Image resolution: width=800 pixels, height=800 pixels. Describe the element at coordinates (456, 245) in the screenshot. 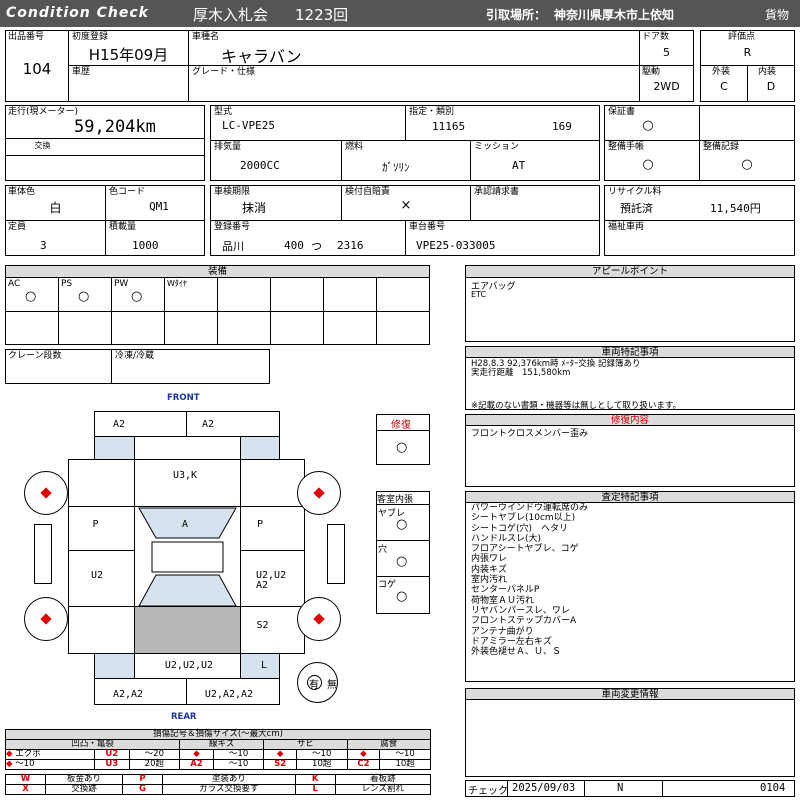

I see `chassis-number: VPE25-033005` at that location.